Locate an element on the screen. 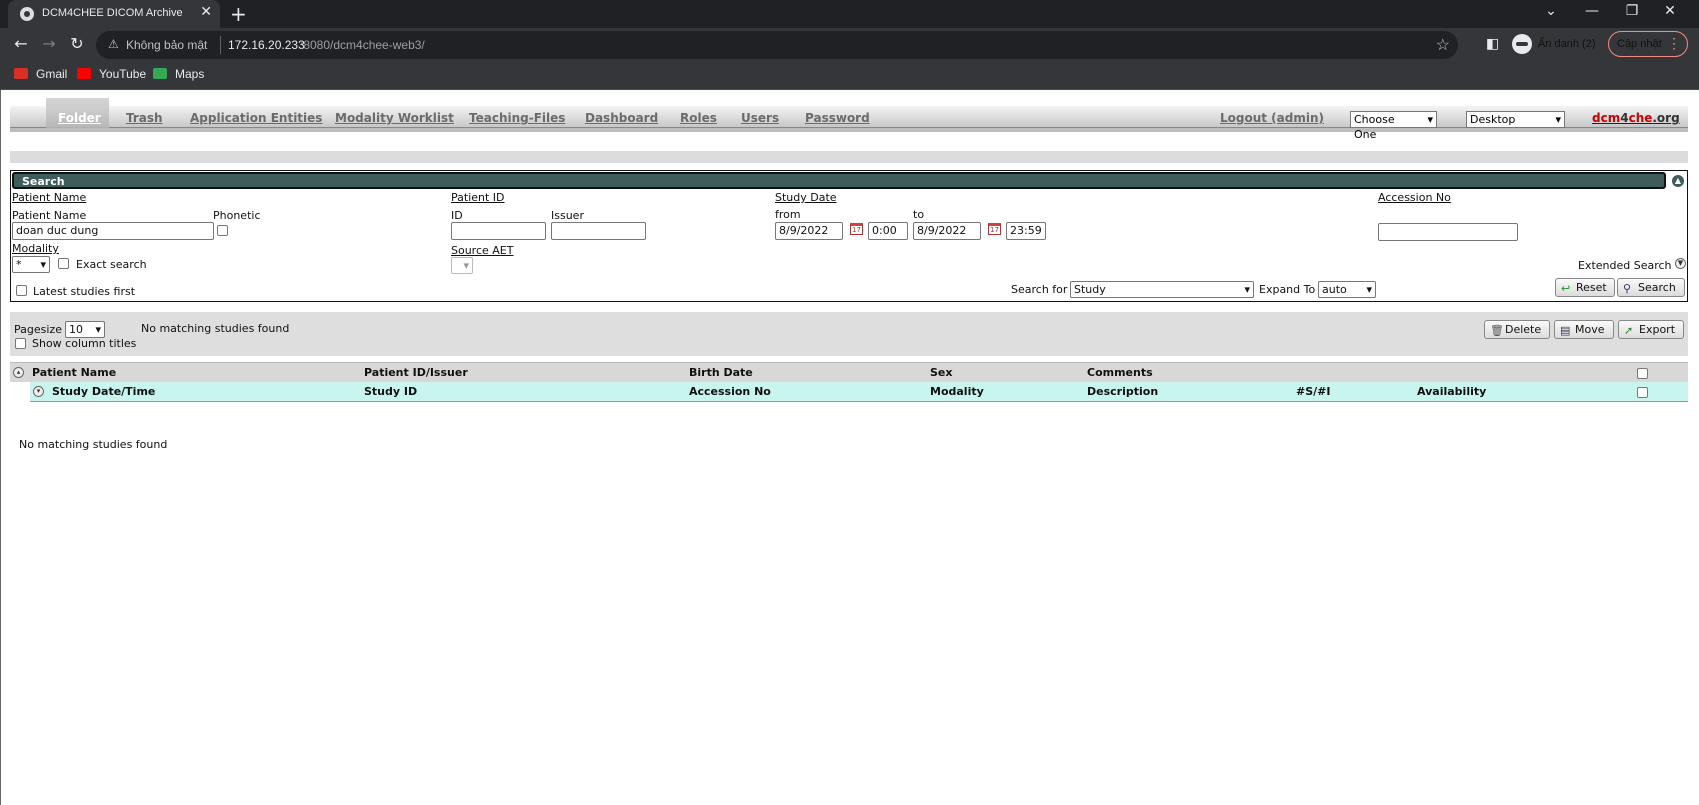 The height and width of the screenshot is (805, 1699). expand-to-select: auto is located at coordinates (1347, 289).